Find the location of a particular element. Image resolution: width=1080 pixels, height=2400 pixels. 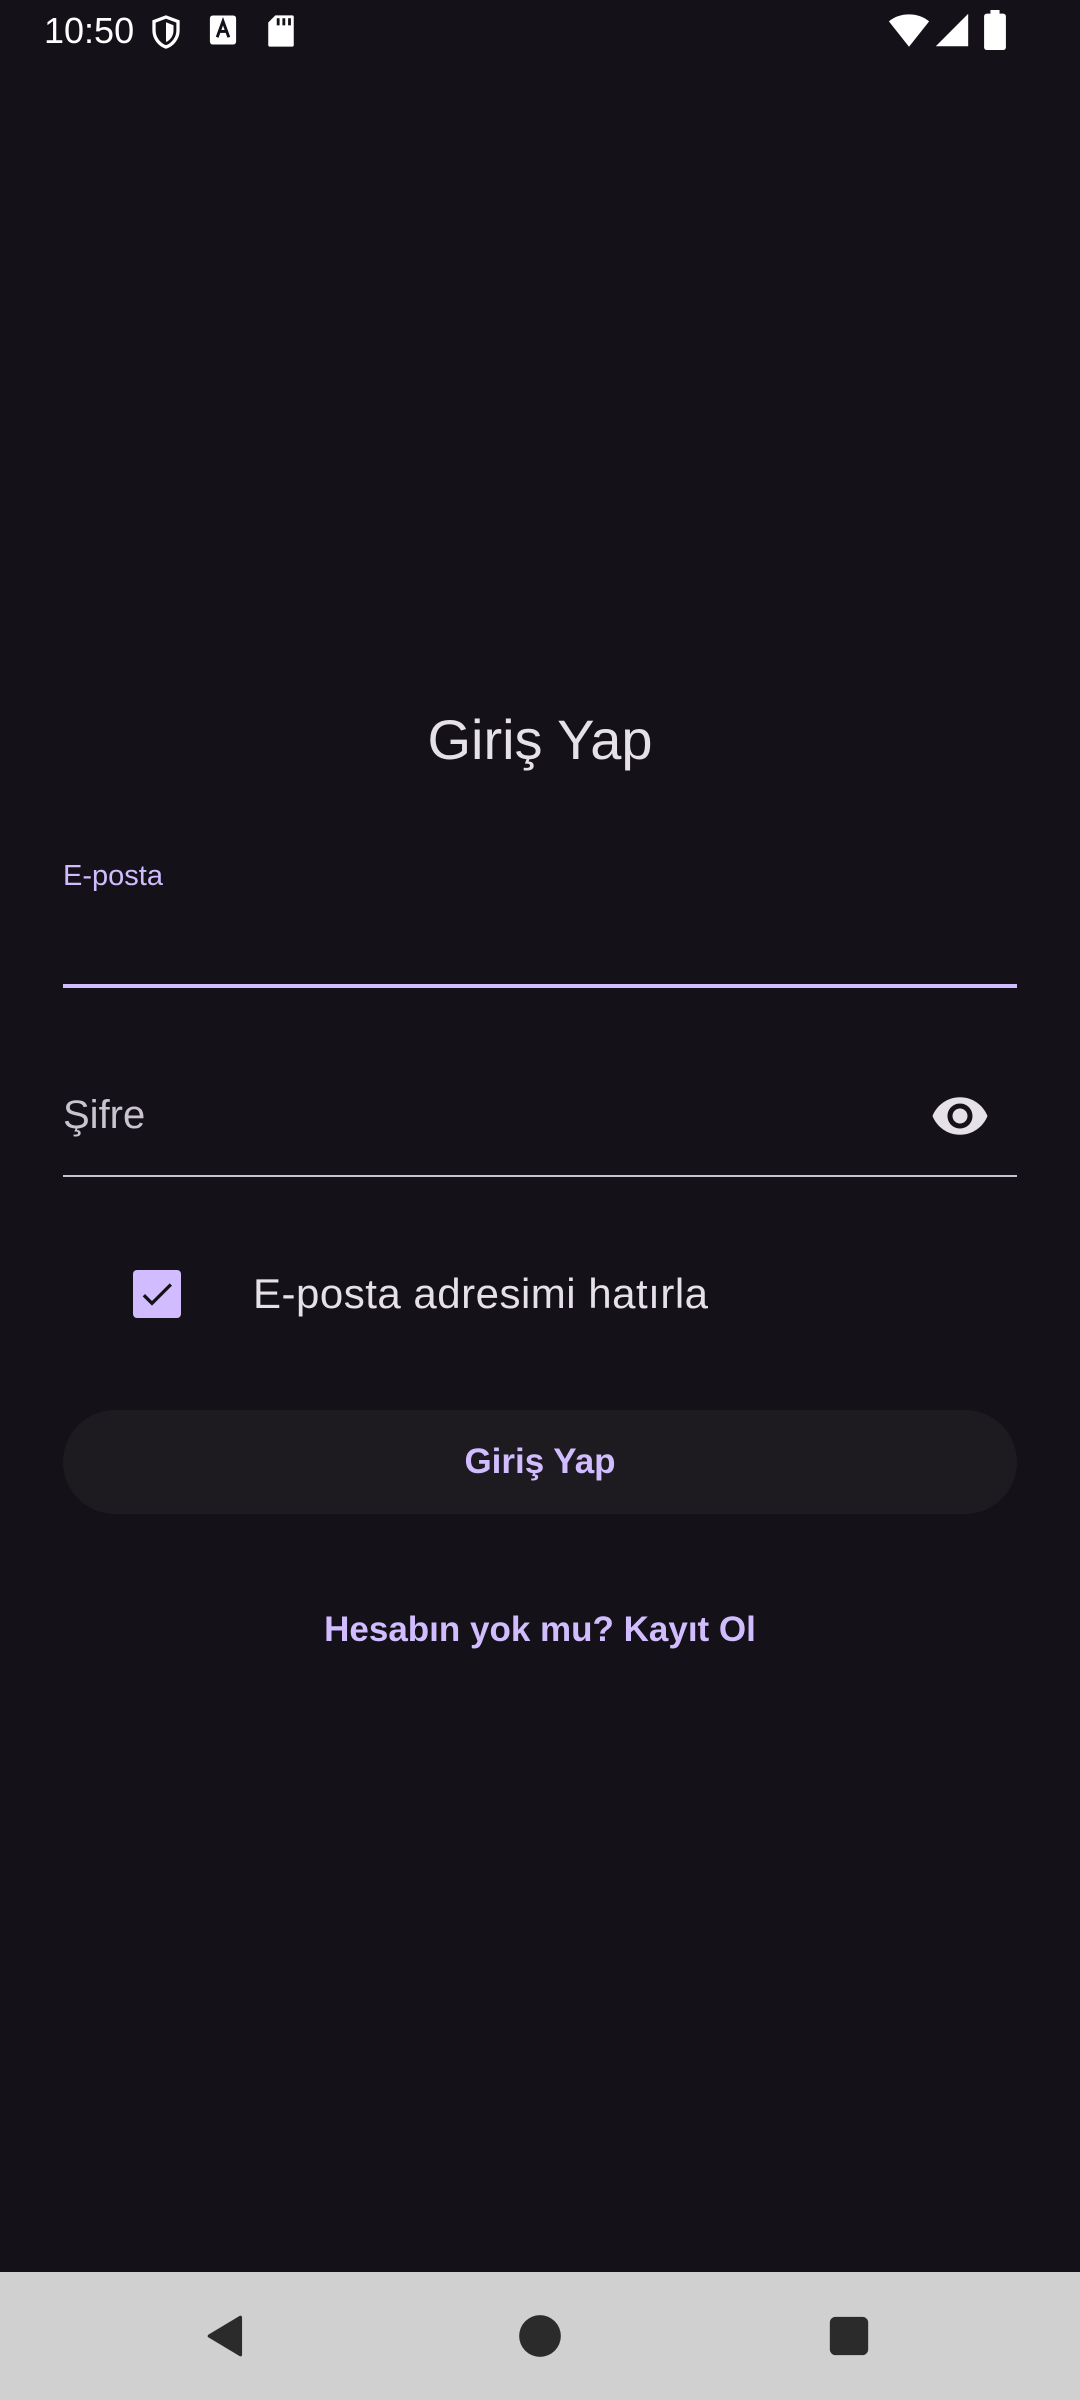

email-label: E-posta is located at coordinates (113, 876).